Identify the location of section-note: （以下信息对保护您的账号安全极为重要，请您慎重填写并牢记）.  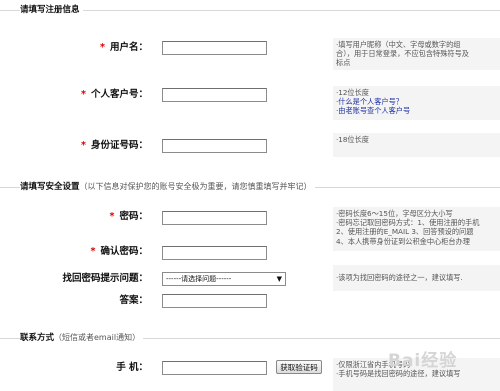
(195, 186).